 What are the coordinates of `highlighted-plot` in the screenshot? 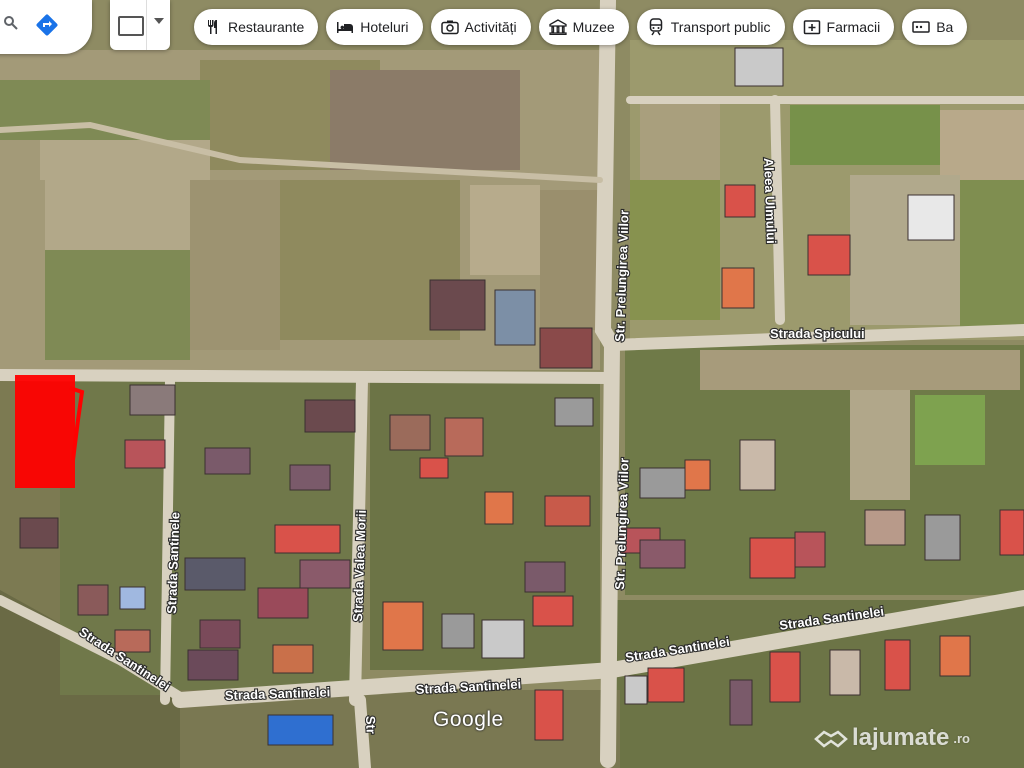 It's located at (45, 431).